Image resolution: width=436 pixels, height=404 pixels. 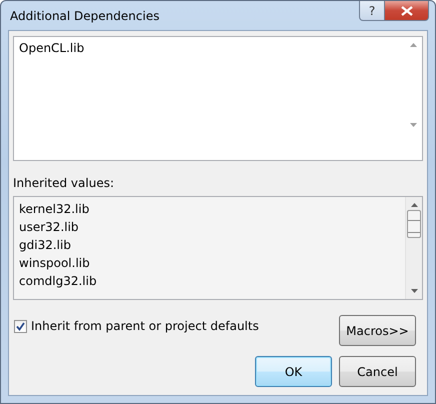 What do you see at coordinates (54, 209) in the screenshot?
I see `list-item: kernel32.lib` at bounding box center [54, 209].